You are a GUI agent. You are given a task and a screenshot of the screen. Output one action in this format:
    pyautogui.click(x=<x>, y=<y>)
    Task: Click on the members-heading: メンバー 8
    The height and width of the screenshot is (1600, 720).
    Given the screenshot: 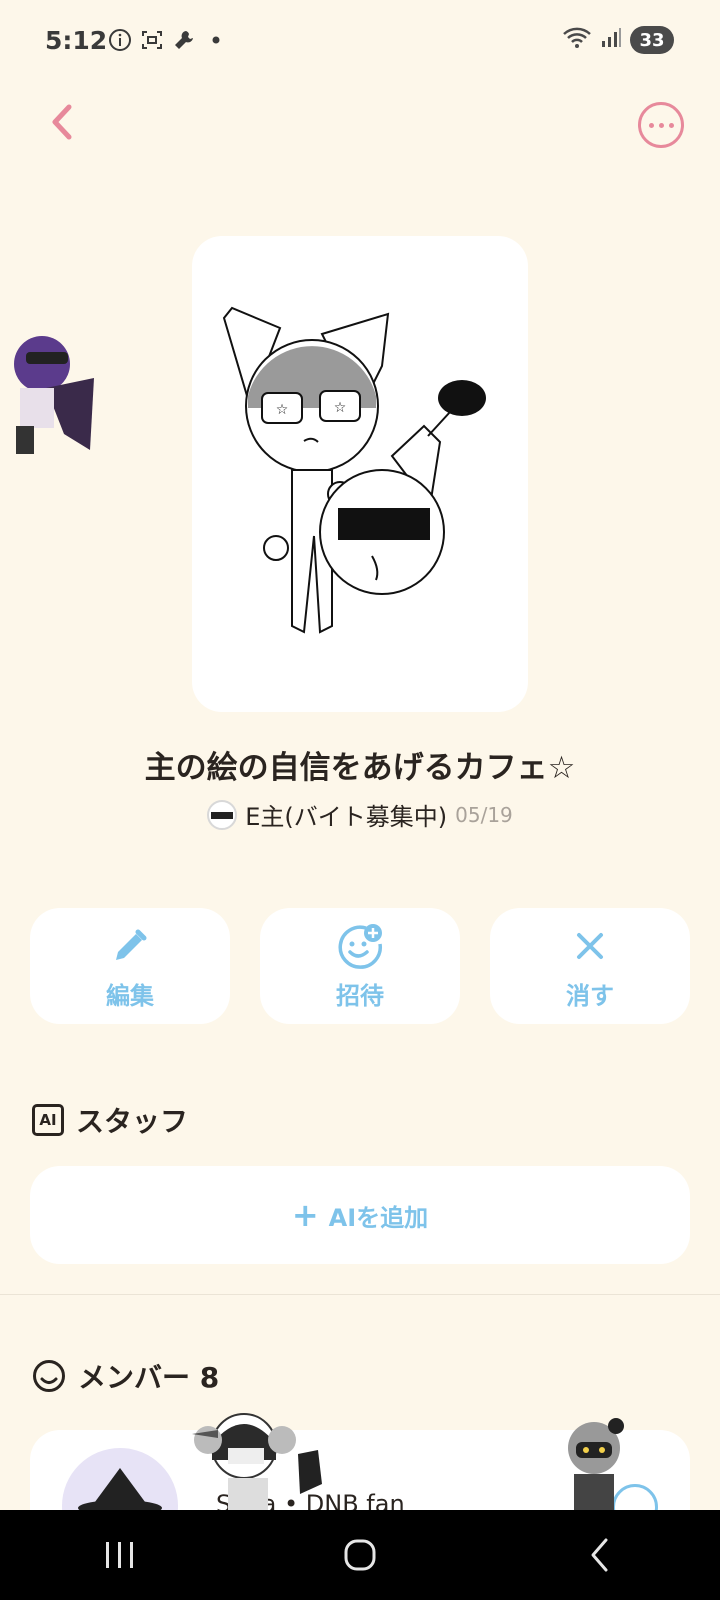 What is the action you would take?
    pyautogui.click(x=149, y=1377)
    